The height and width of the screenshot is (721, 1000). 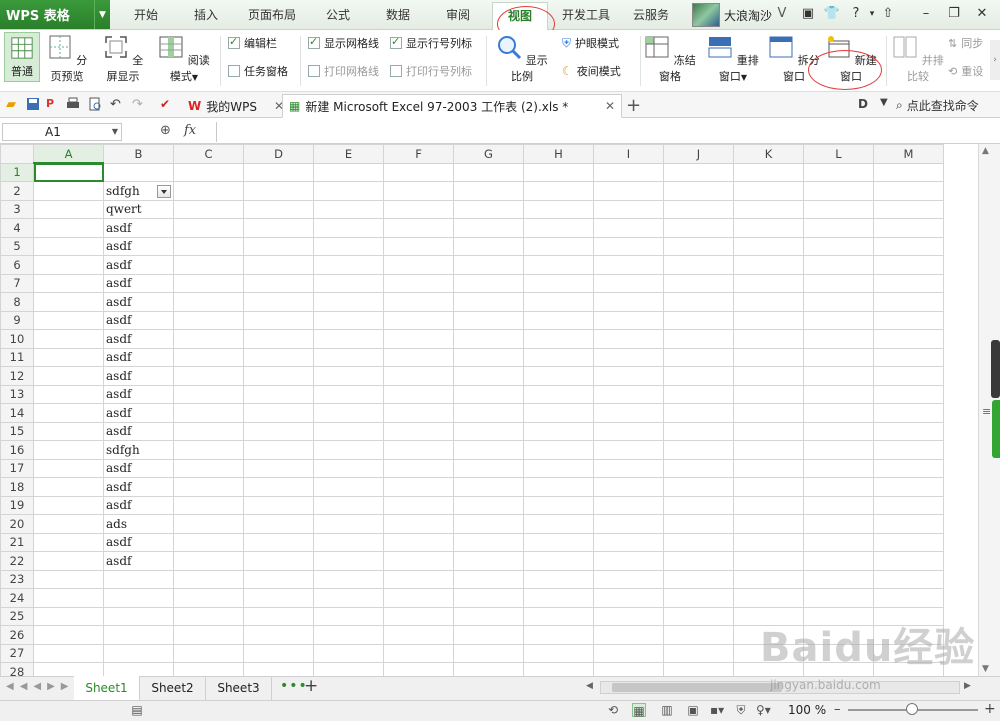 What do you see at coordinates (768, 154) in the screenshot?
I see `column-header-k: K` at bounding box center [768, 154].